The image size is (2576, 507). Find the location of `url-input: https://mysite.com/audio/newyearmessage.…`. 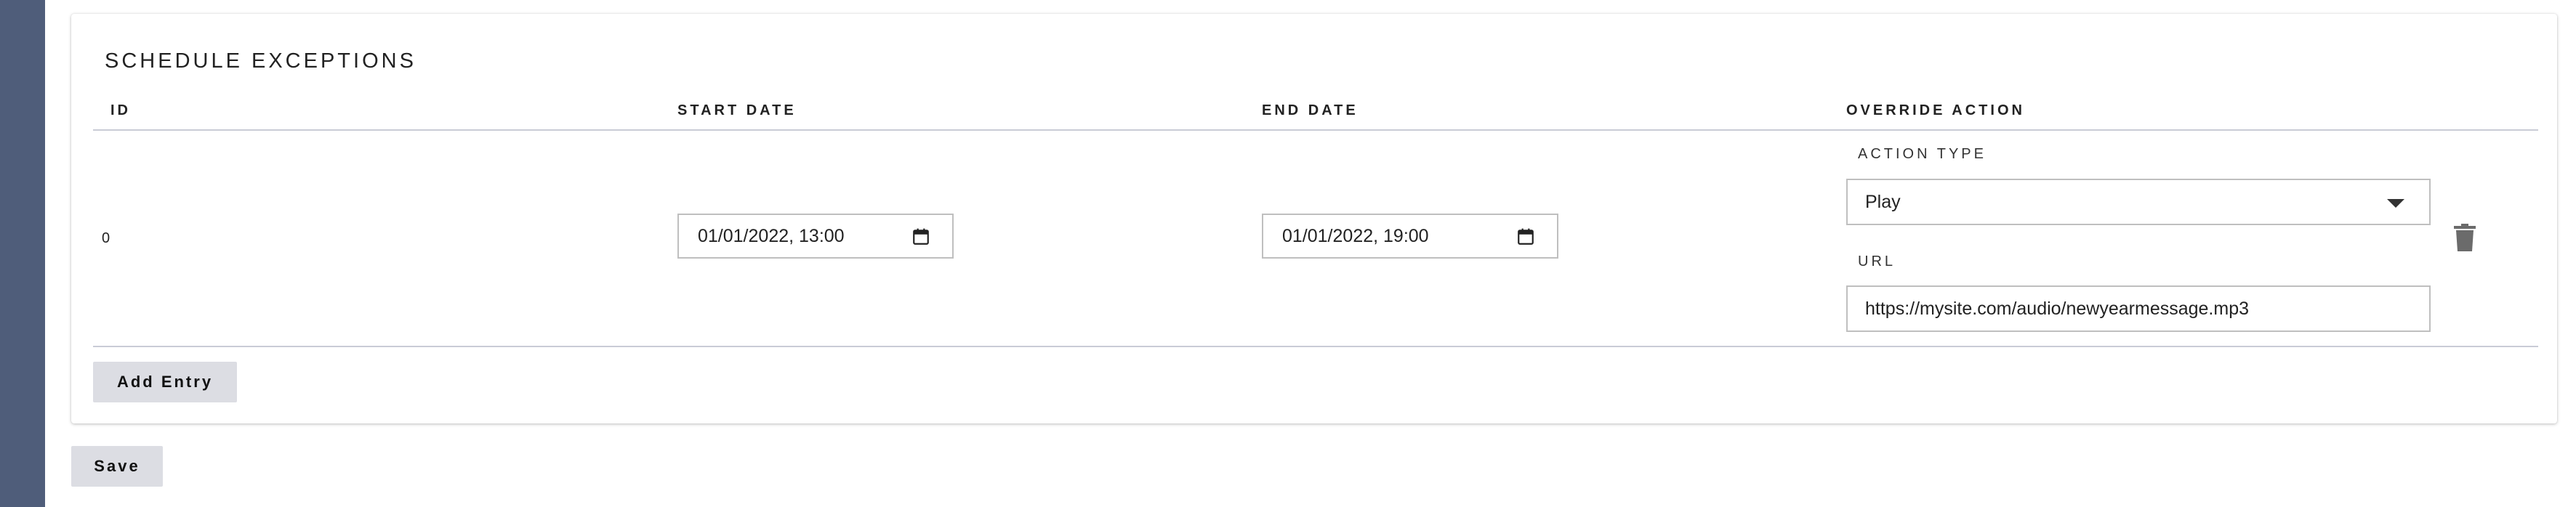

url-input: https://mysite.com/audio/newyearmessage.… is located at coordinates (2138, 308).